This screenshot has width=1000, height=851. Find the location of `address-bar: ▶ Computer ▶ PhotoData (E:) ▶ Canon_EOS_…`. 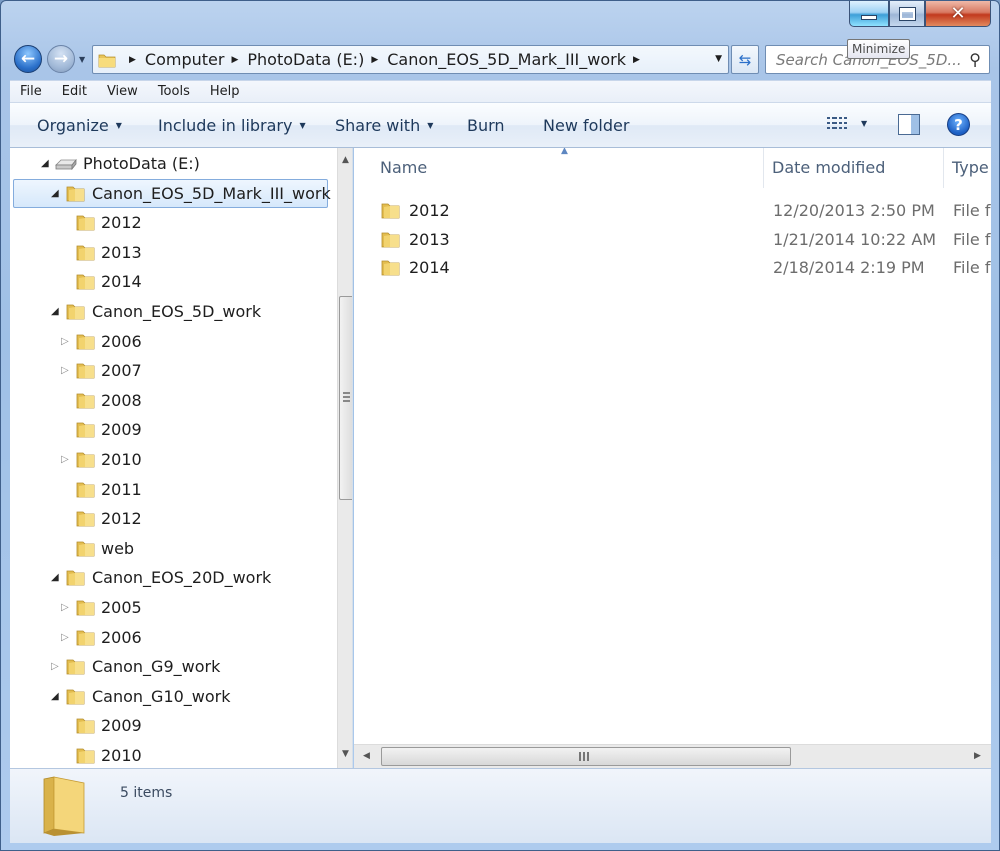

address-bar: ▶ Computer ▶ PhotoData (E:) ▶ Canon_EOS_… is located at coordinates (410, 59).